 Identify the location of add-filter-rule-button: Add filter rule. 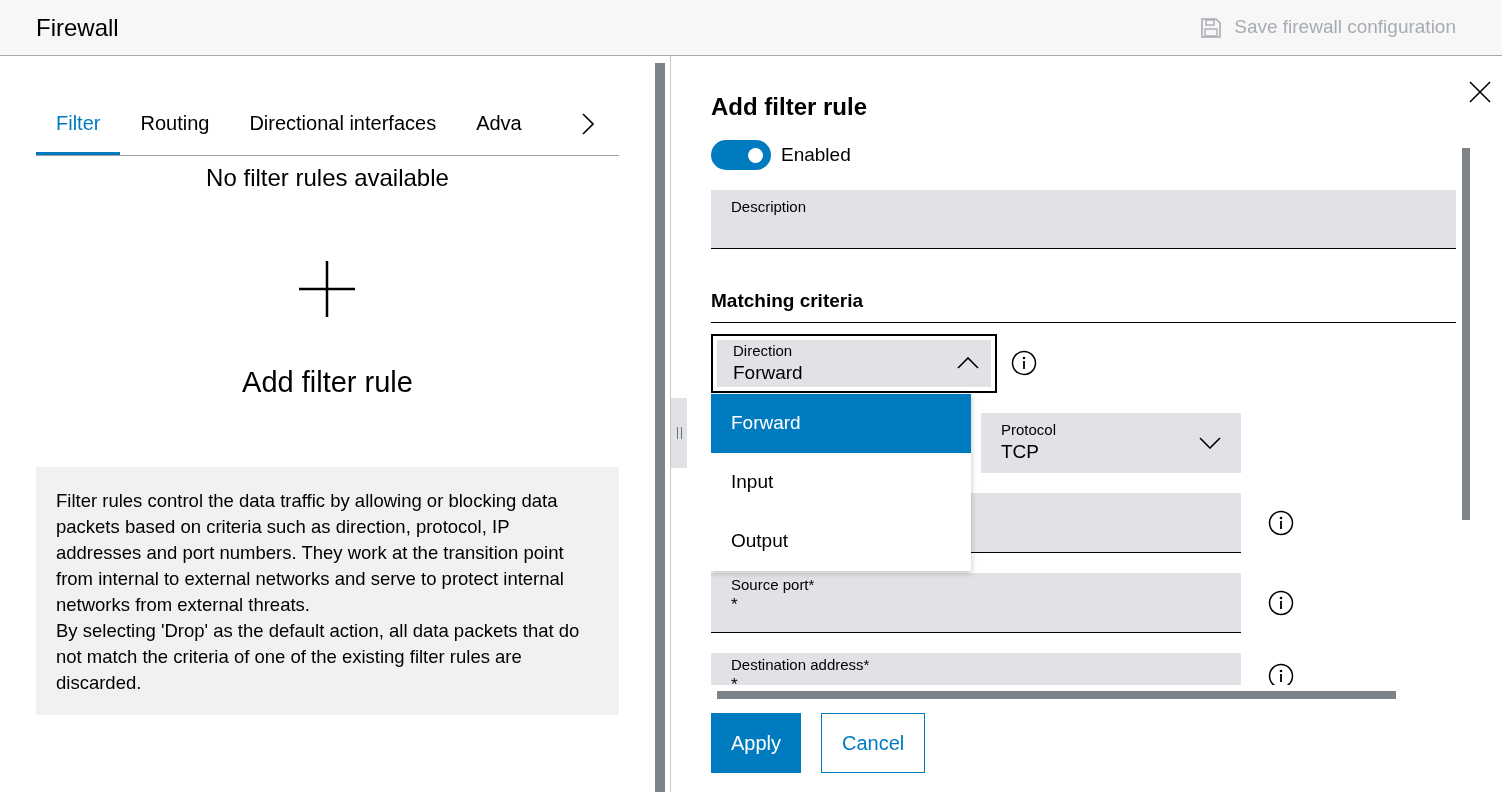
(327, 333).